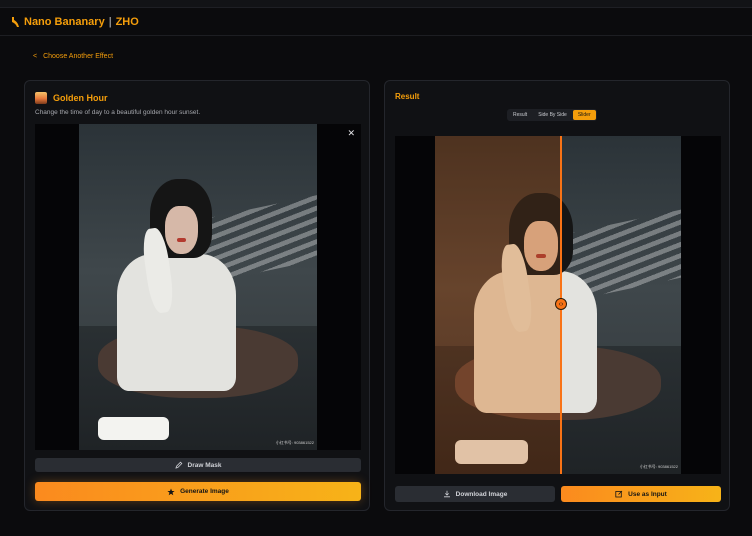 The width and height of the screenshot is (752, 536). I want to click on face, so click(181, 230).